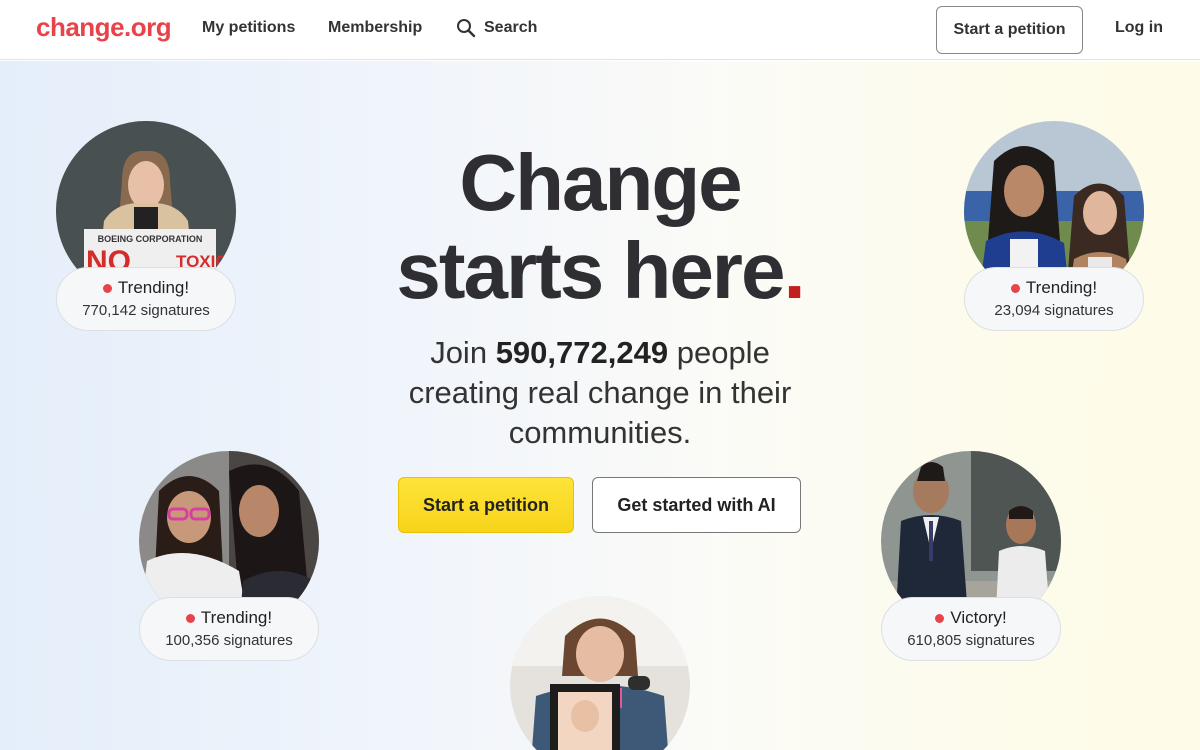  Describe the element at coordinates (1054, 299) in the screenshot. I see `petition-badge-2: Trending! 23,094 signatures` at that location.